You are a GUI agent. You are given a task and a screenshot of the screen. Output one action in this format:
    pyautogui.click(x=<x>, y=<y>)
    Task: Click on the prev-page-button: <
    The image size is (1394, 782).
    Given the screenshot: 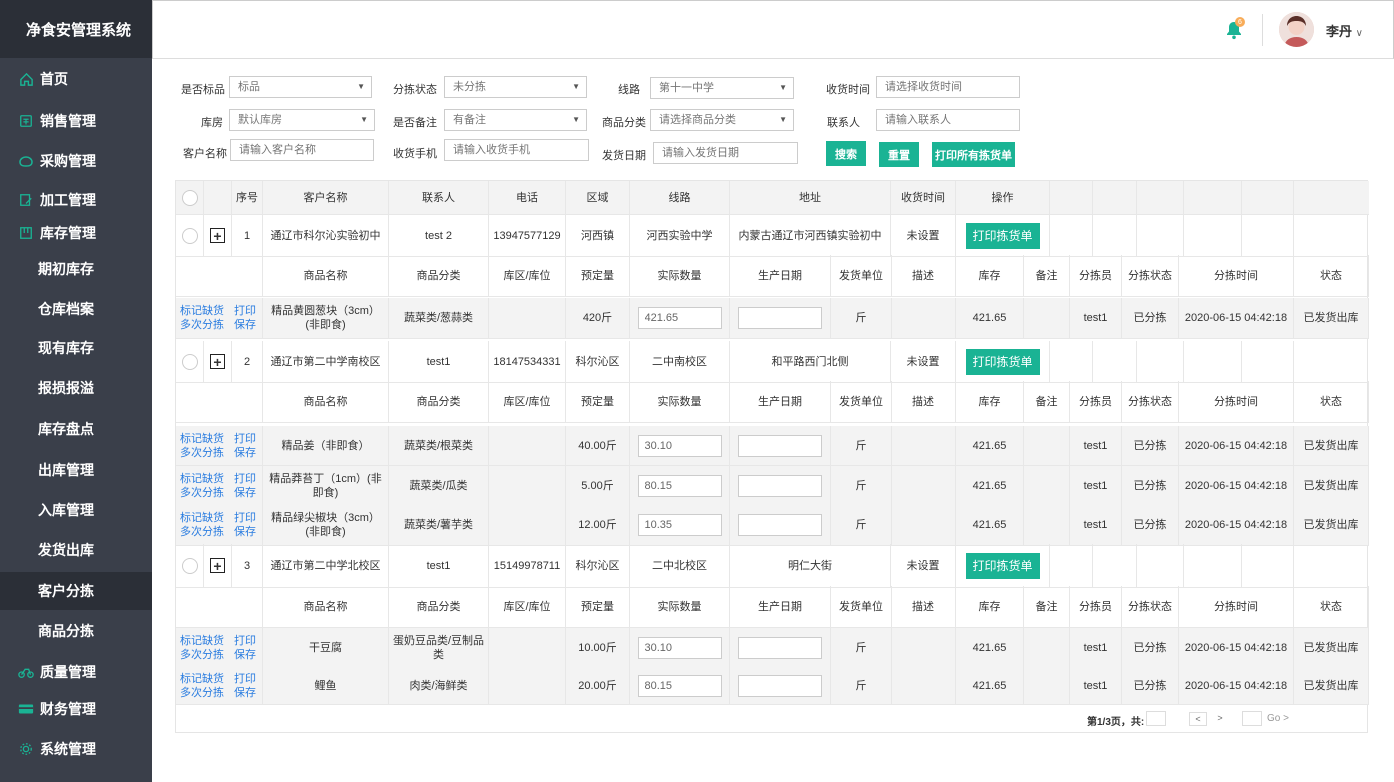 What is the action you would take?
    pyautogui.click(x=1198, y=719)
    